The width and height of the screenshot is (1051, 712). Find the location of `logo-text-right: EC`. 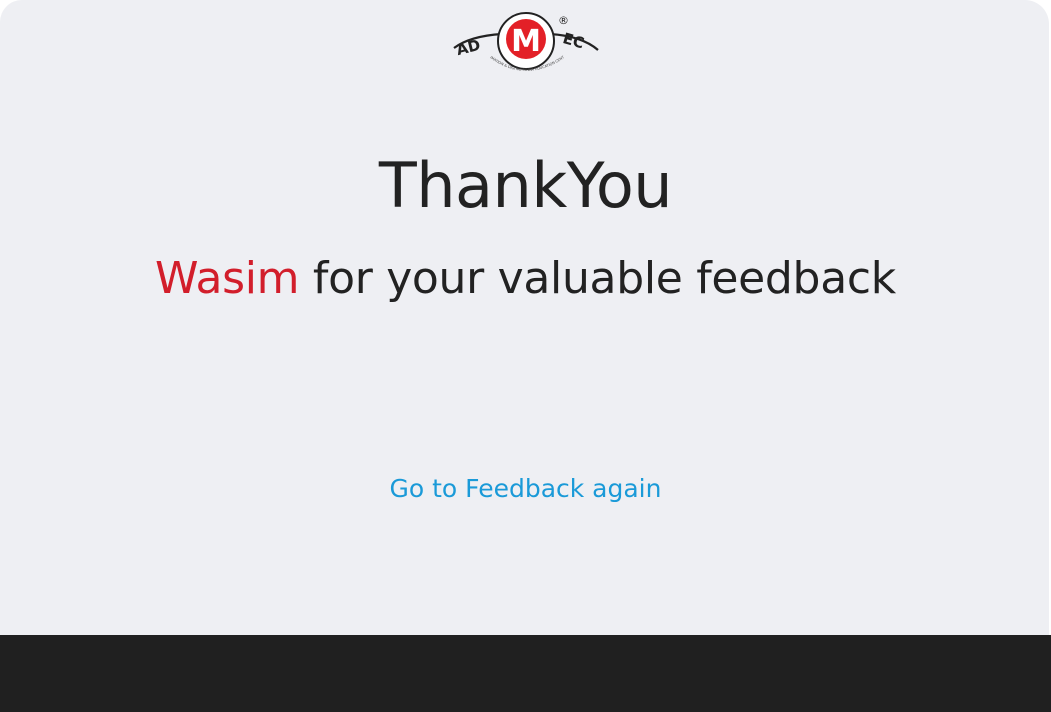

logo-text-right: EC is located at coordinates (573, 40).